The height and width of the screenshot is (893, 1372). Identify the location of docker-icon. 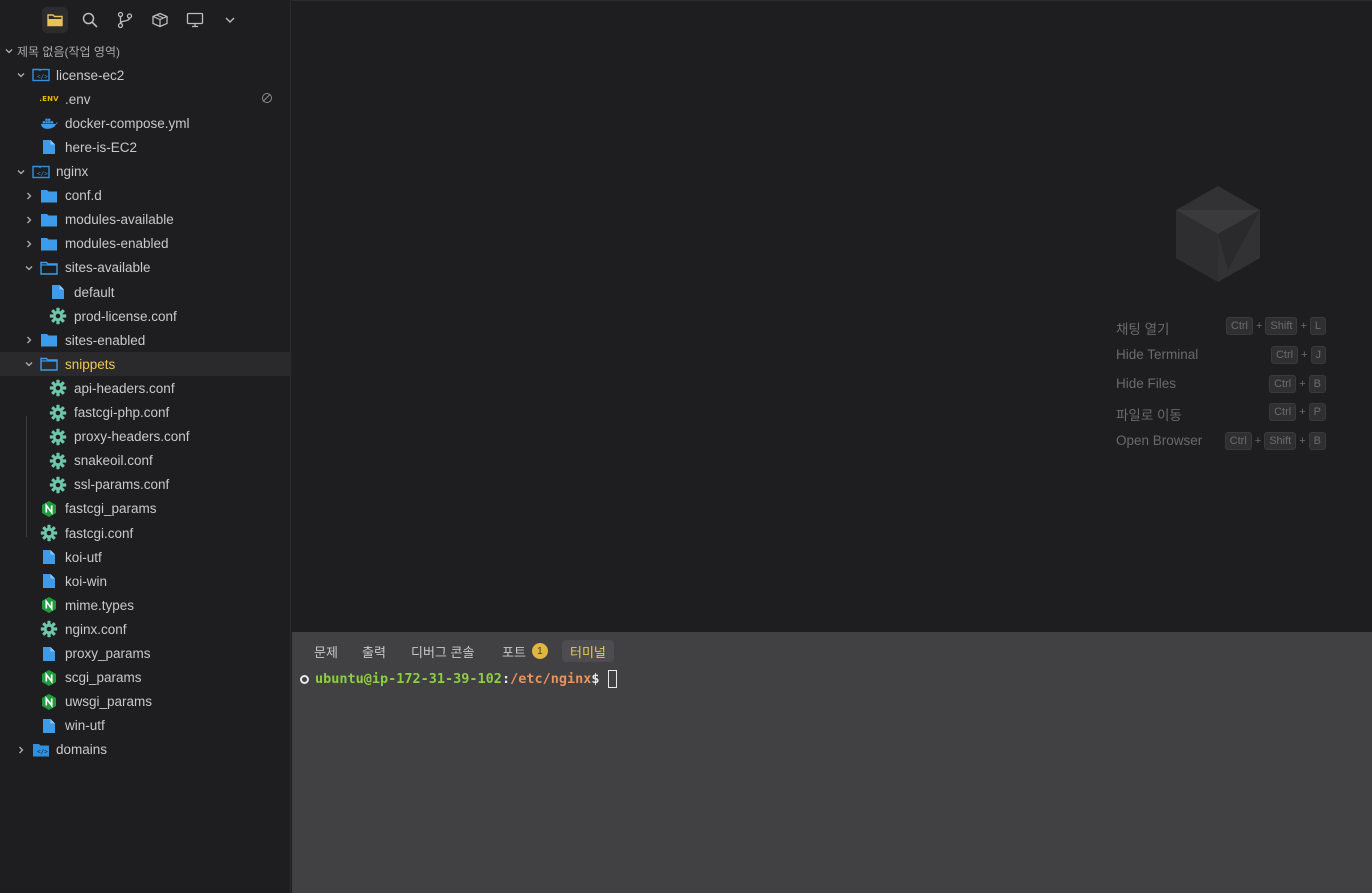
(49, 123).